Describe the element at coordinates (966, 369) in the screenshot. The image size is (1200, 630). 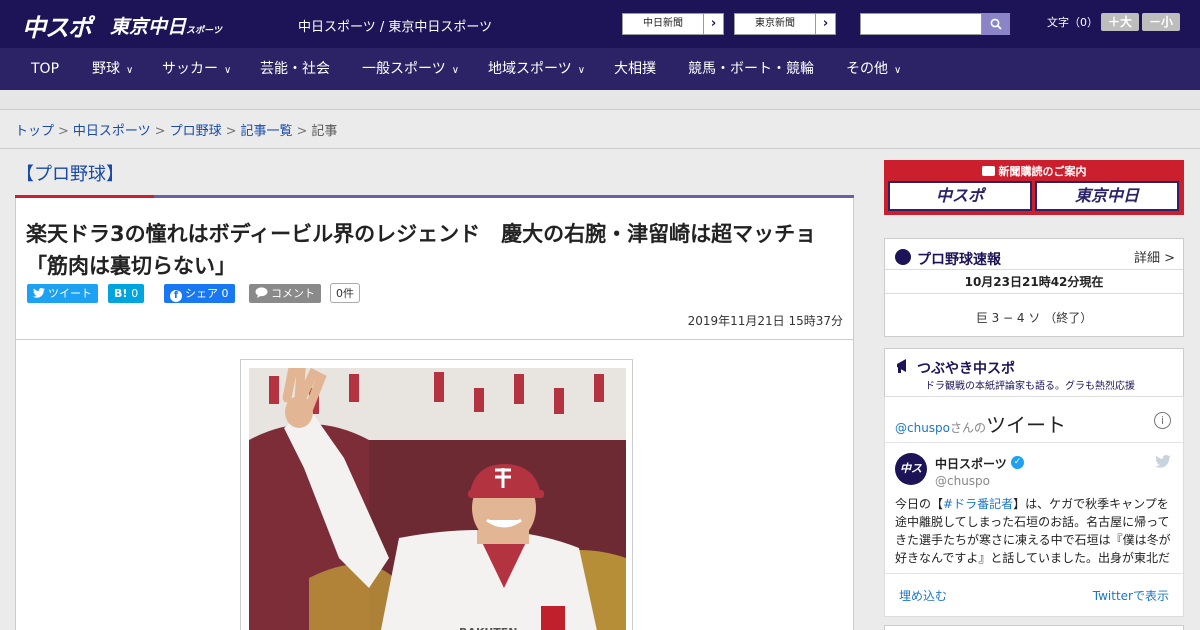
I see `tsubuyaki-title: つぶやき中スポ` at that location.